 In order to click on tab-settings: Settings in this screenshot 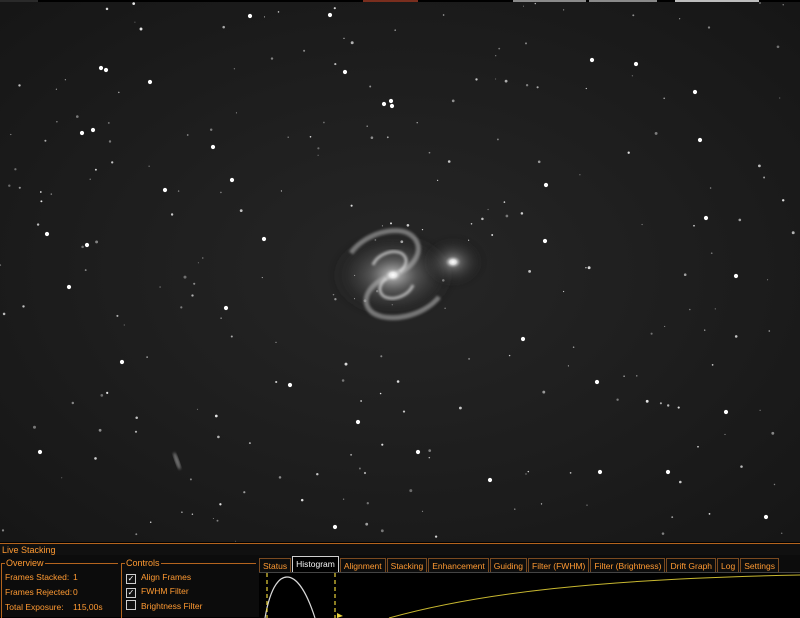, I will do `click(759, 565)`.